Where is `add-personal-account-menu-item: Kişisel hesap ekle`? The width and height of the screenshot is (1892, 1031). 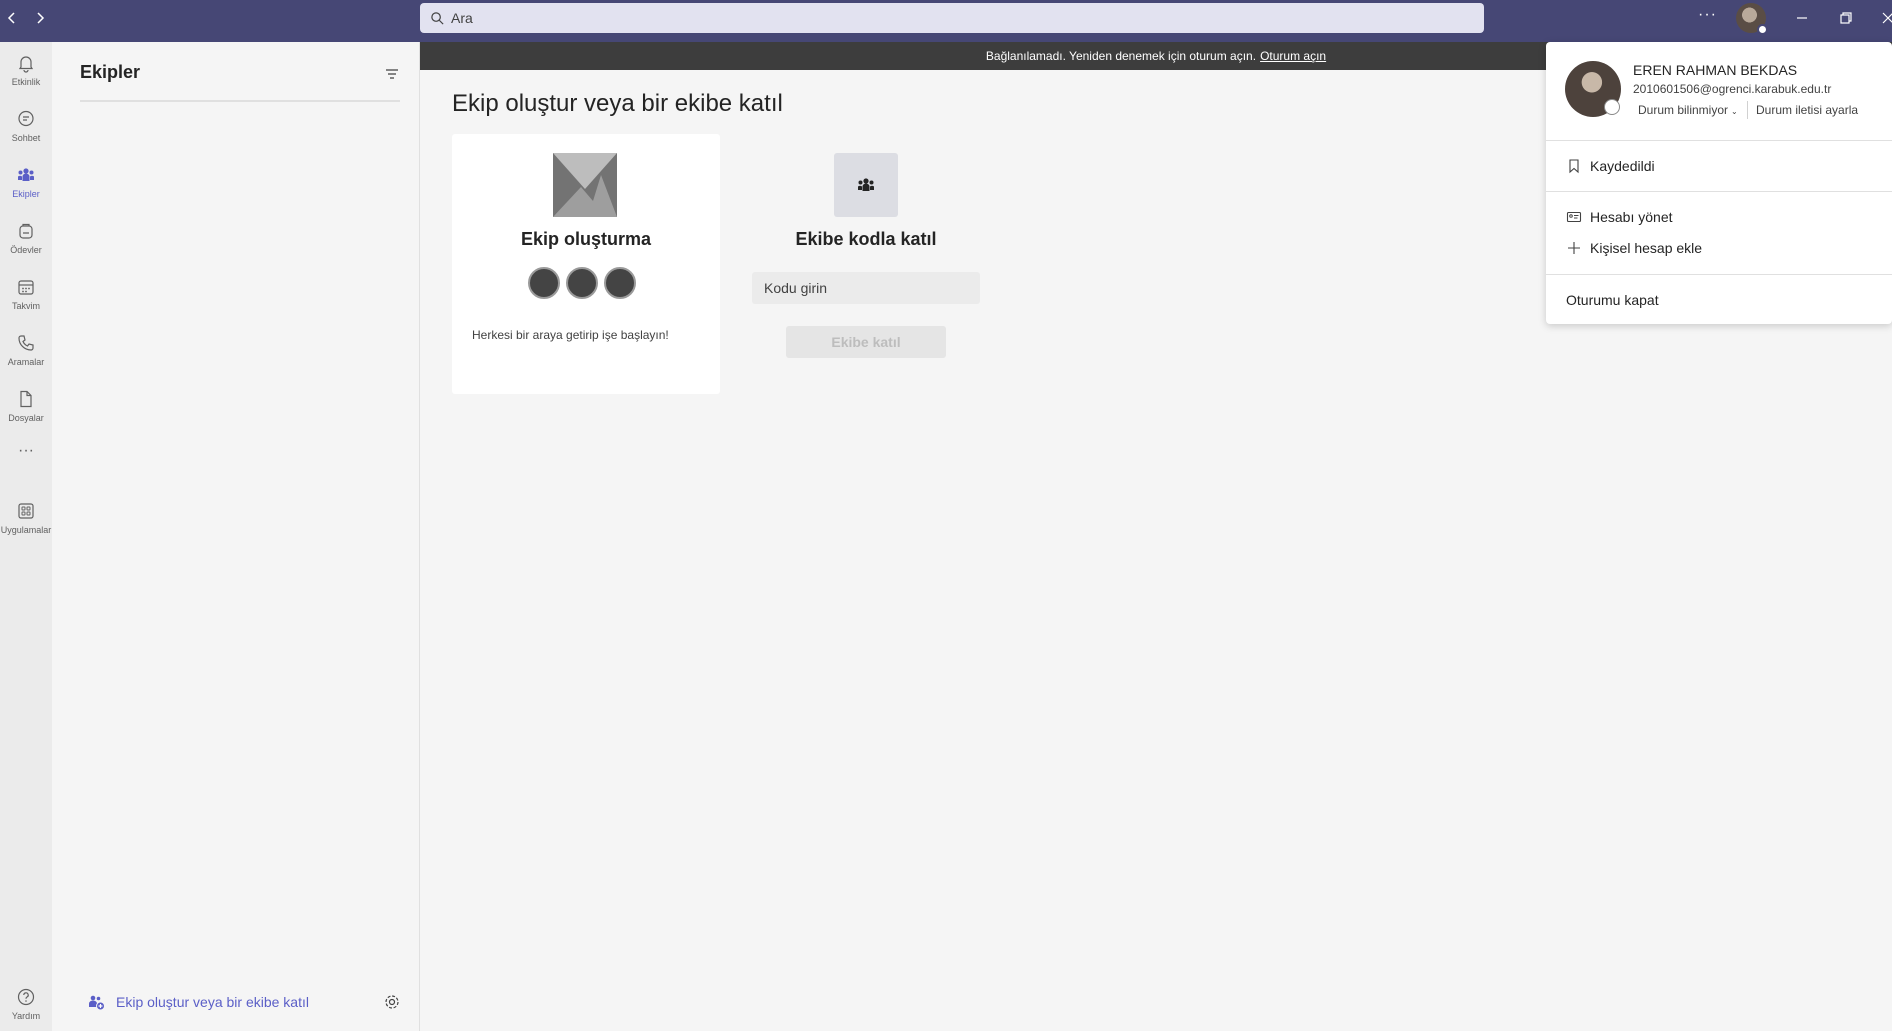 add-personal-account-menu-item: Kişisel hesap ekle is located at coordinates (1634, 248).